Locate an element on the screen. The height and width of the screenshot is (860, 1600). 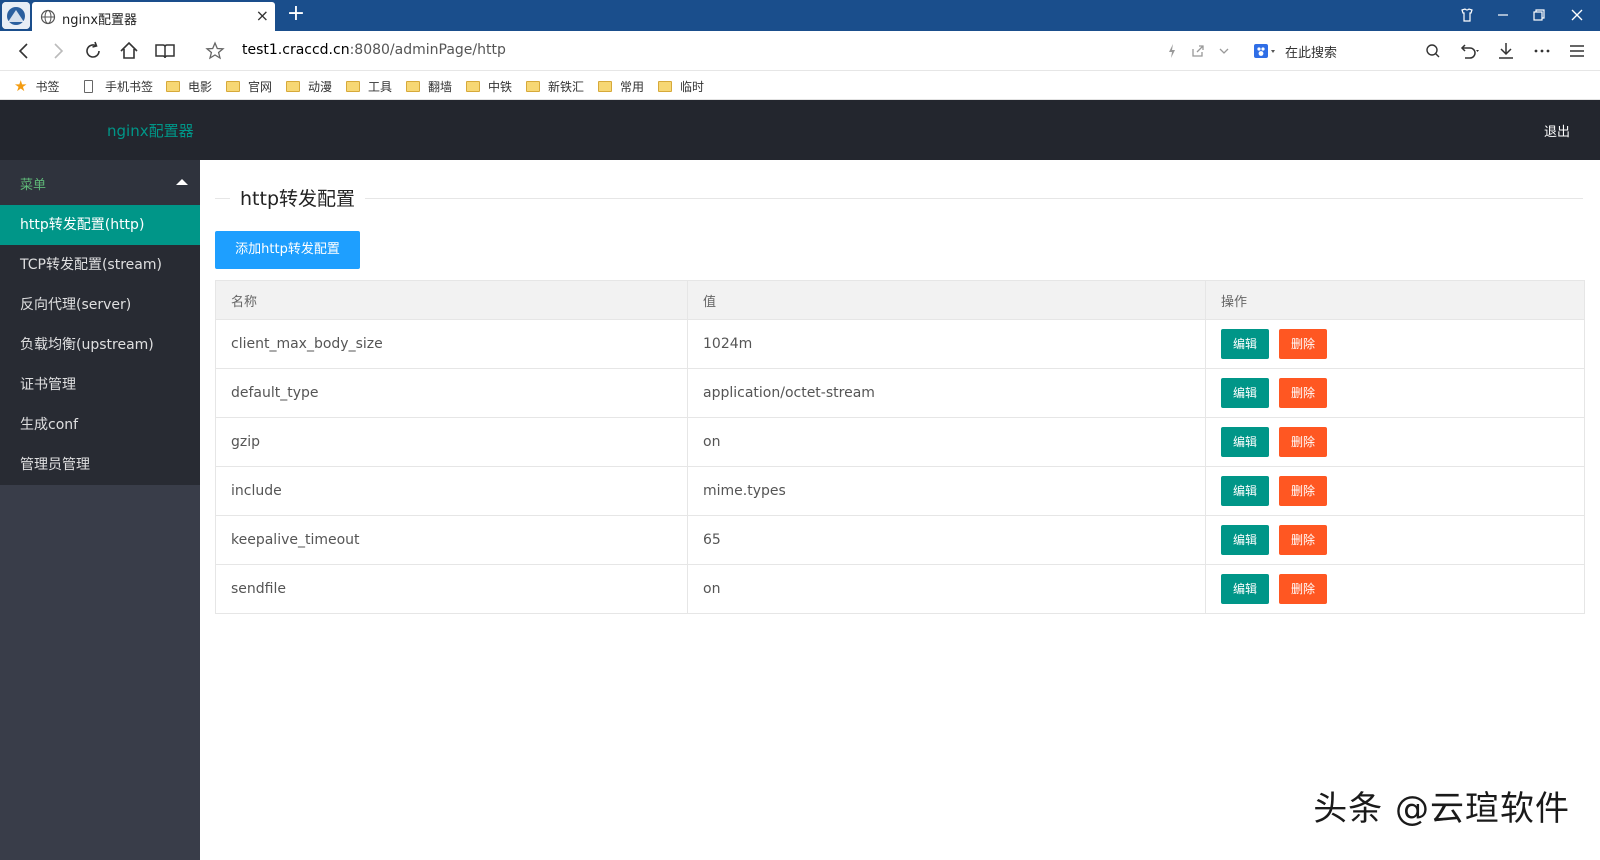
sidebar-item-upstream: 负载均衡(upstream) is located at coordinates (100, 345).